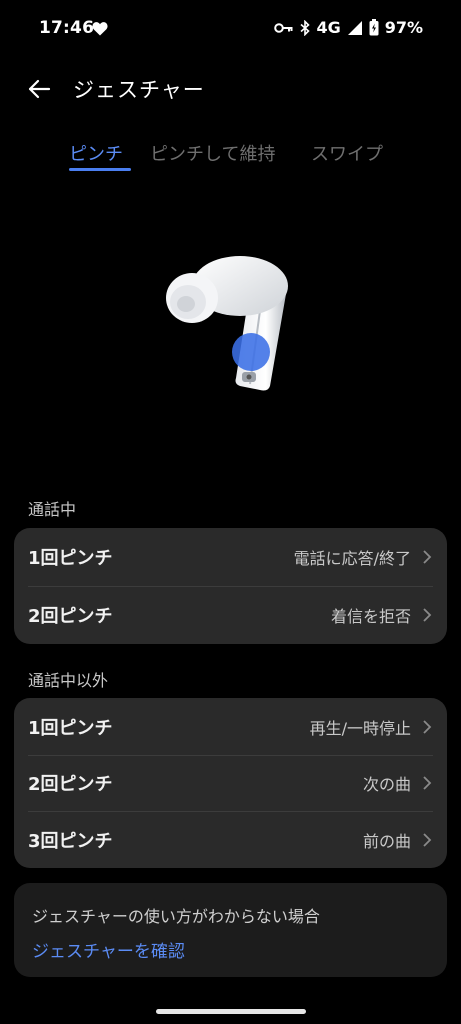 This screenshot has height=1024, width=461. Describe the element at coordinates (230, 29) in the screenshot. I see `status-bar: 17:46 4G 97%` at that location.